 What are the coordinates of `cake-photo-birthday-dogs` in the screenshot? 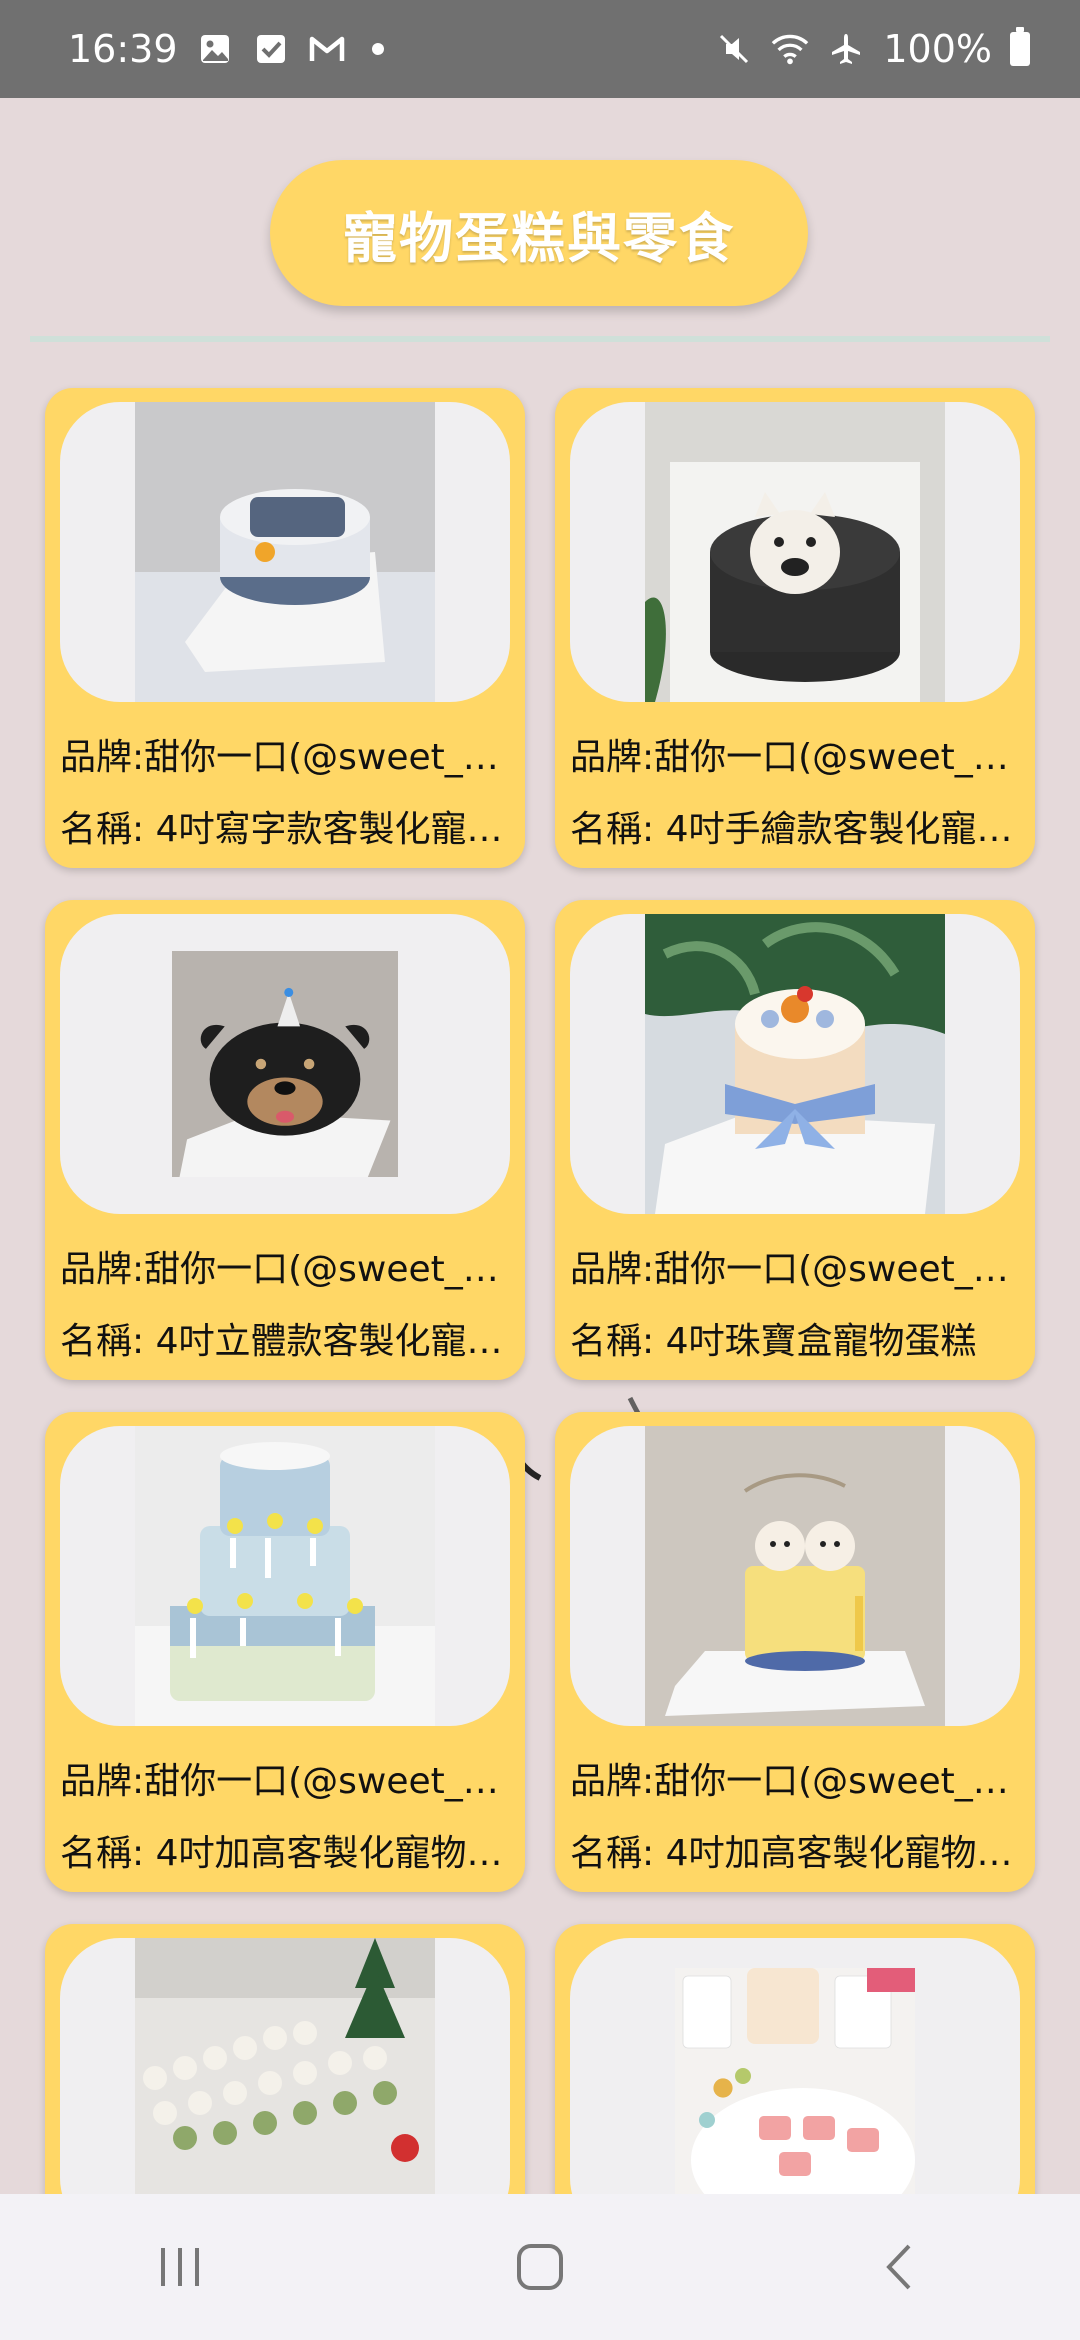 It's located at (795, 1576).